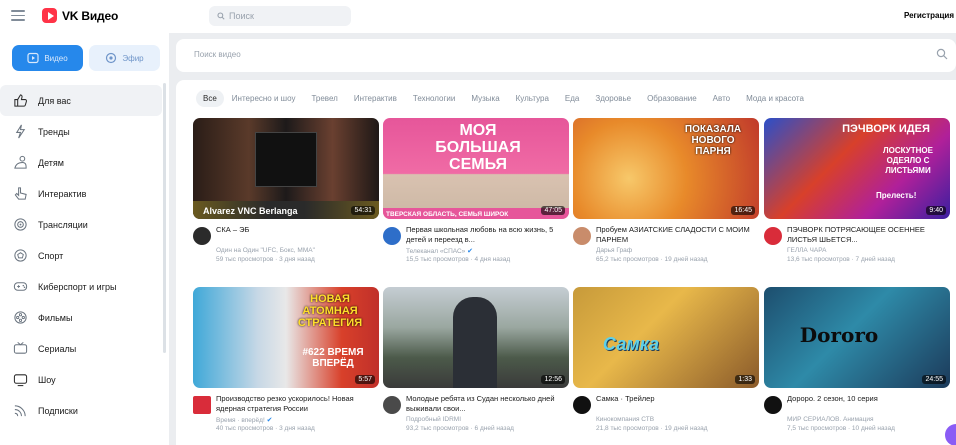 The image size is (956, 445). What do you see at coordinates (81, 379) in the screenshot?
I see `sidebar-item-show: Шоу` at bounding box center [81, 379].